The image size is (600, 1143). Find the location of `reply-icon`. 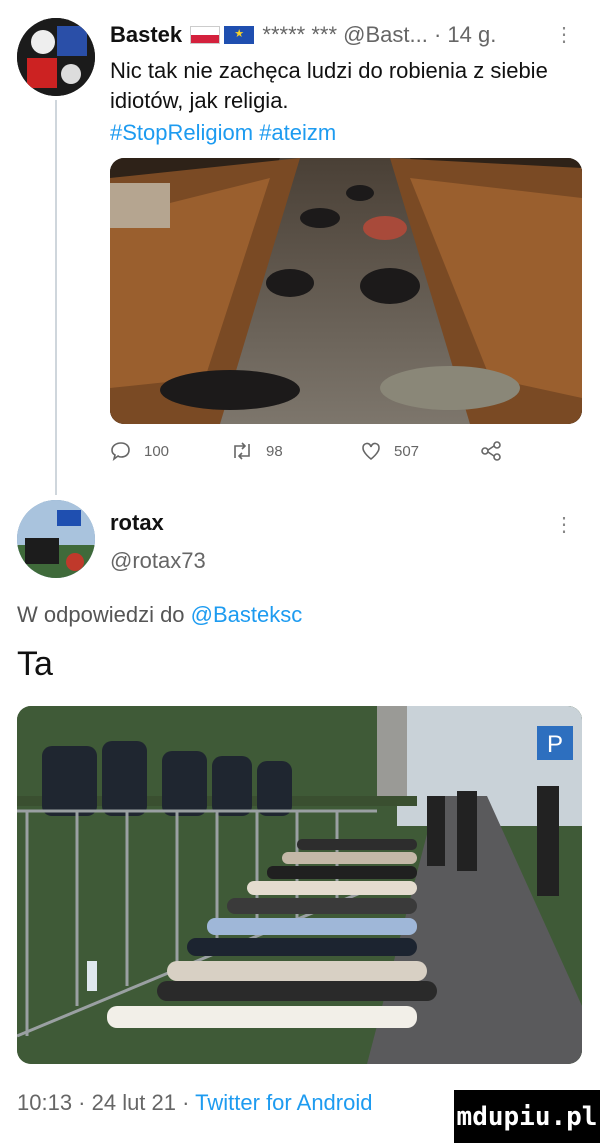

reply-icon is located at coordinates (120, 451).